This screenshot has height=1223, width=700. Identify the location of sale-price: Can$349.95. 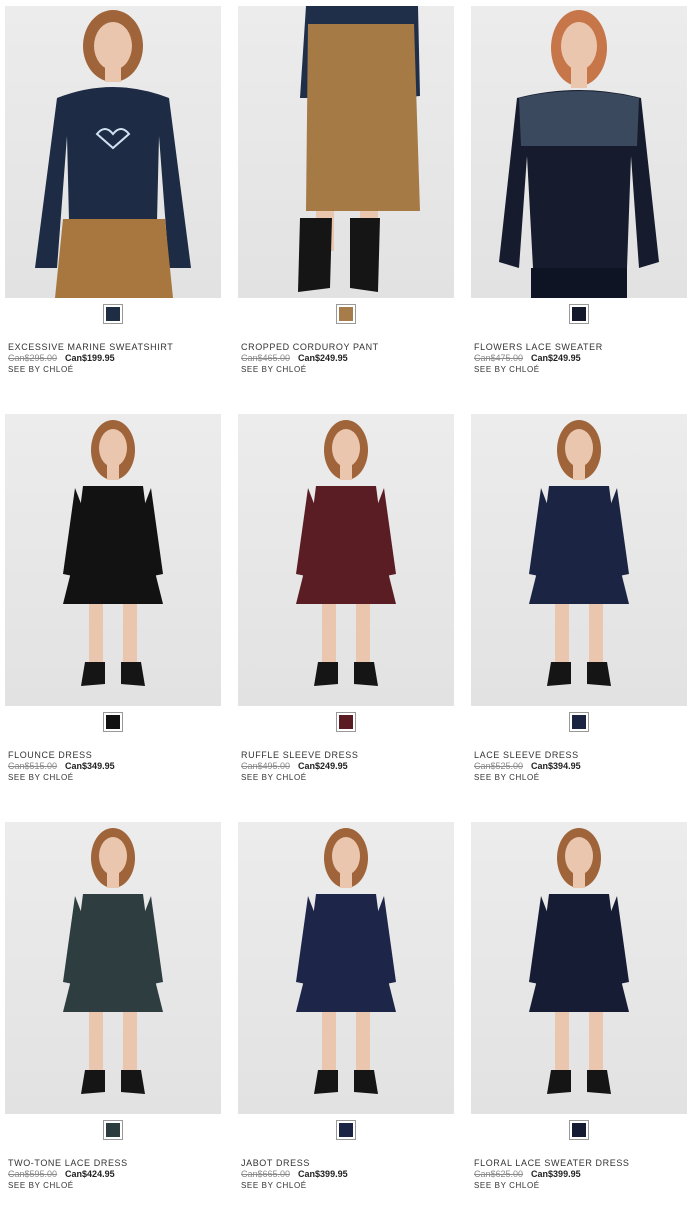
(90, 766).